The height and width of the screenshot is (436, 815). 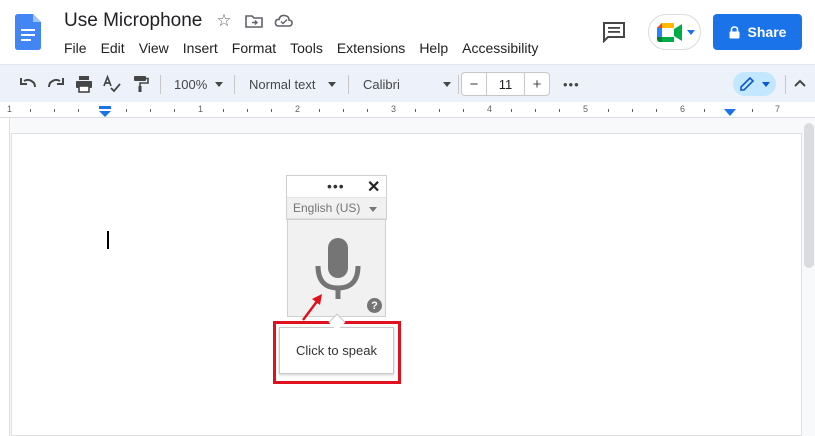 What do you see at coordinates (75, 48) in the screenshot?
I see `menu-file: File` at bounding box center [75, 48].